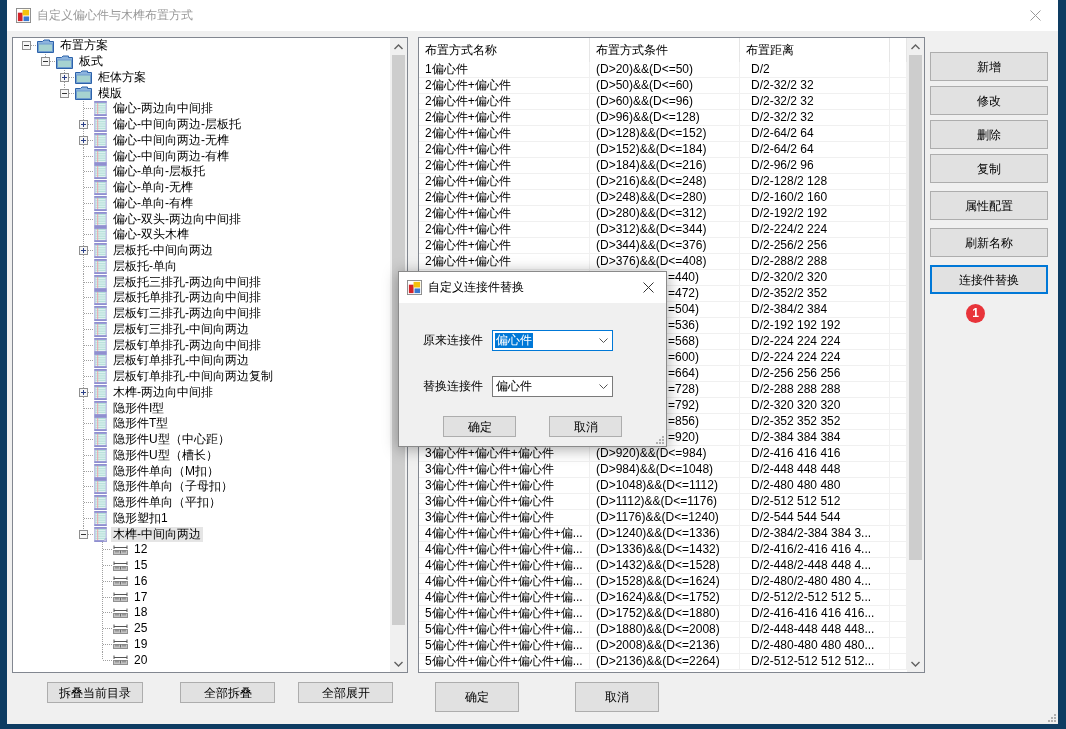 The width and height of the screenshot is (1066, 729). Describe the element at coordinates (163, 109) in the screenshot. I see `tree-item: 偏心-两边向中间排` at that location.